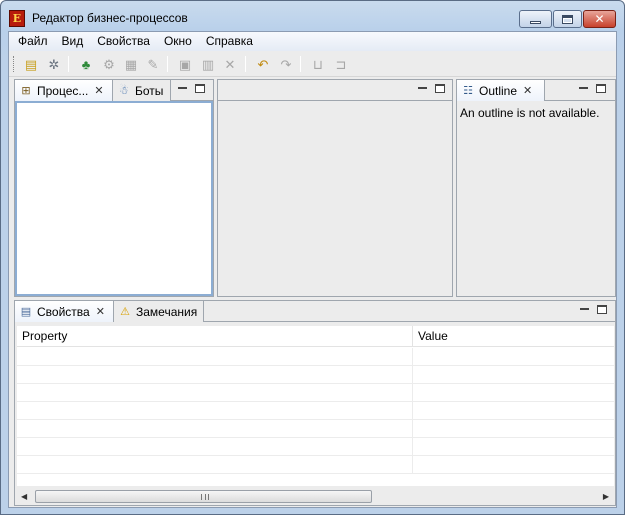 The width and height of the screenshot is (625, 515). What do you see at coordinates (535, 19) in the screenshot?
I see `minimize-button` at bounding box center [535, 19].